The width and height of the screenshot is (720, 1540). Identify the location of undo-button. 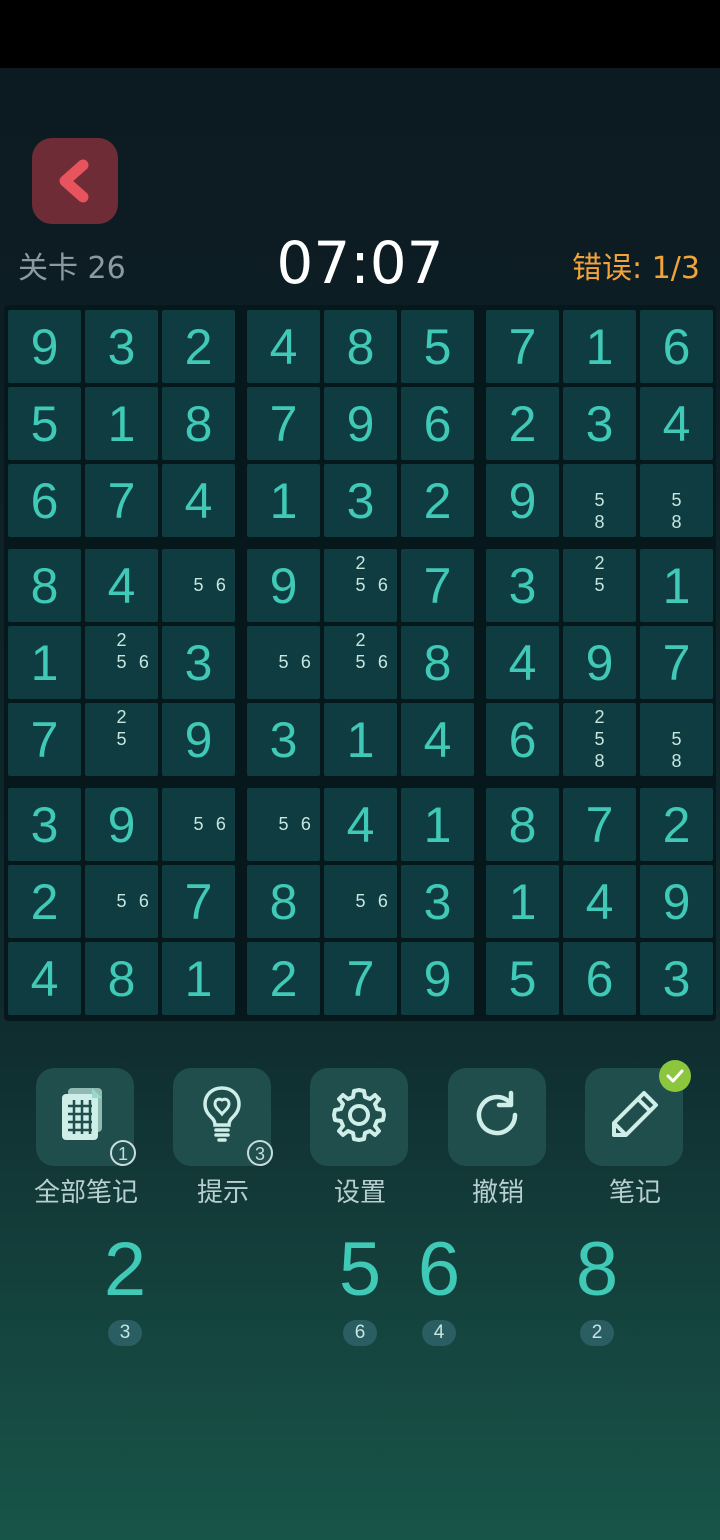
(497, 1117).